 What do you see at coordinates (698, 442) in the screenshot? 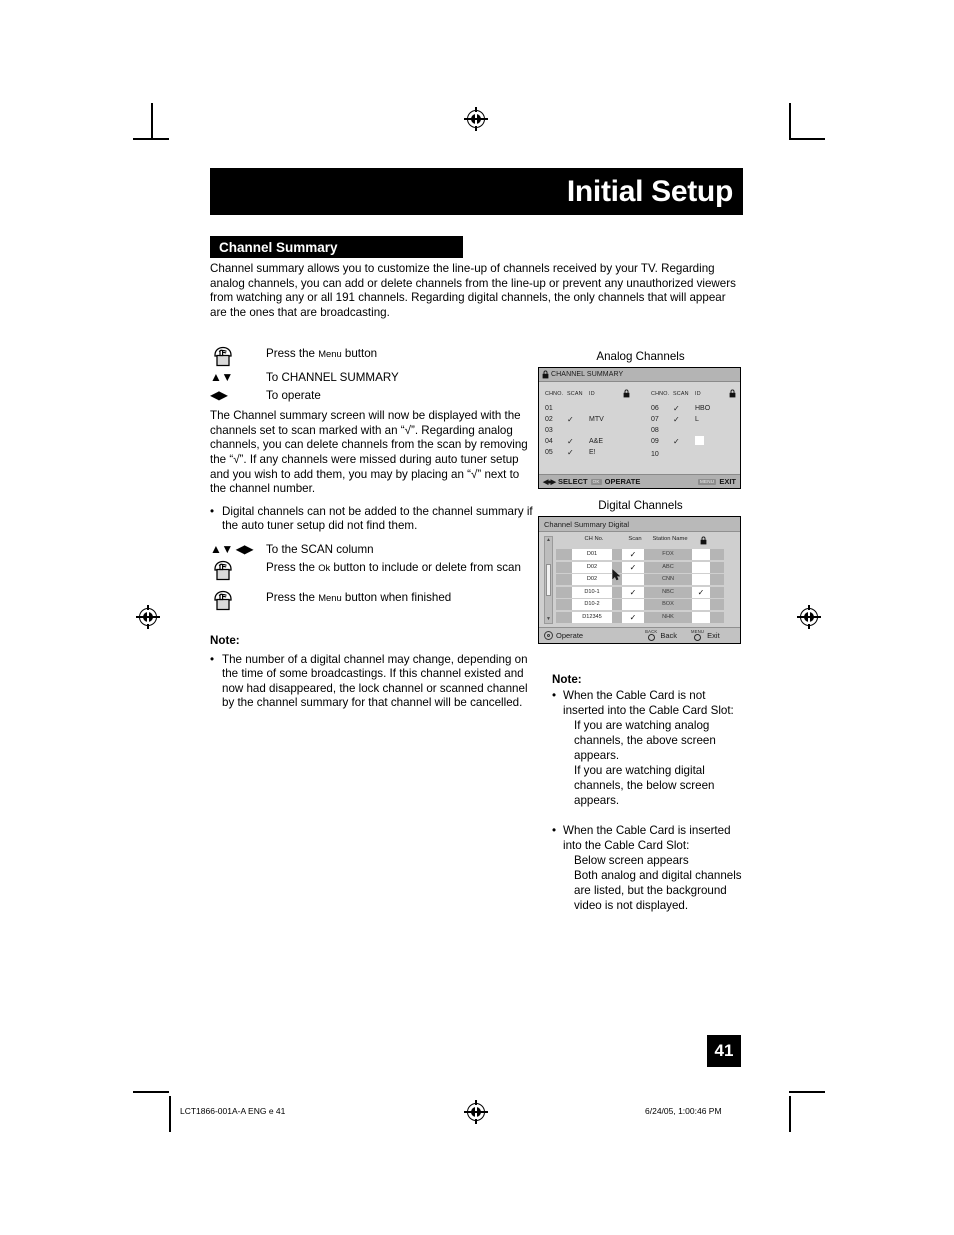
I see `table-row: 09 ✓` at bounding box center [698, 442].